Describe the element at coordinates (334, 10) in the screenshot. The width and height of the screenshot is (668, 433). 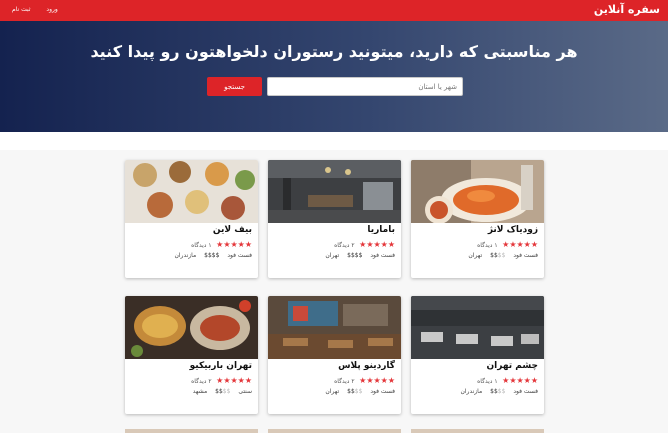
I see `top-navbar: سفره آنلاین ورود ثبت نام` at that location.